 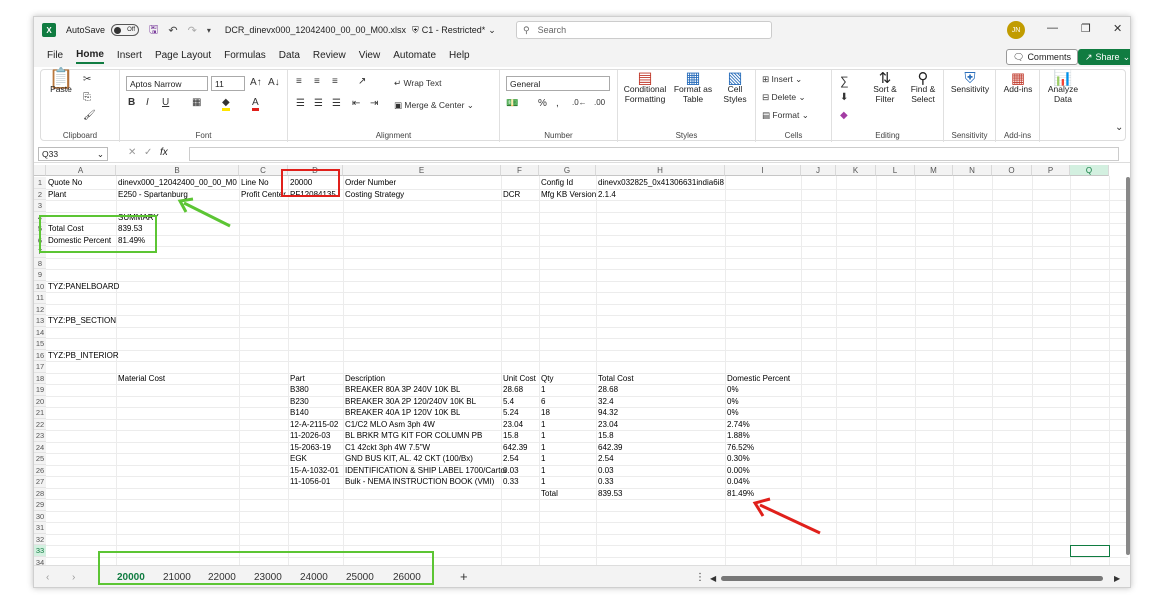 What do you see at coordinates (274, 82) in the screenshot?
I see `decrease-font-icon: A↓` at bounding box center [274, 82].